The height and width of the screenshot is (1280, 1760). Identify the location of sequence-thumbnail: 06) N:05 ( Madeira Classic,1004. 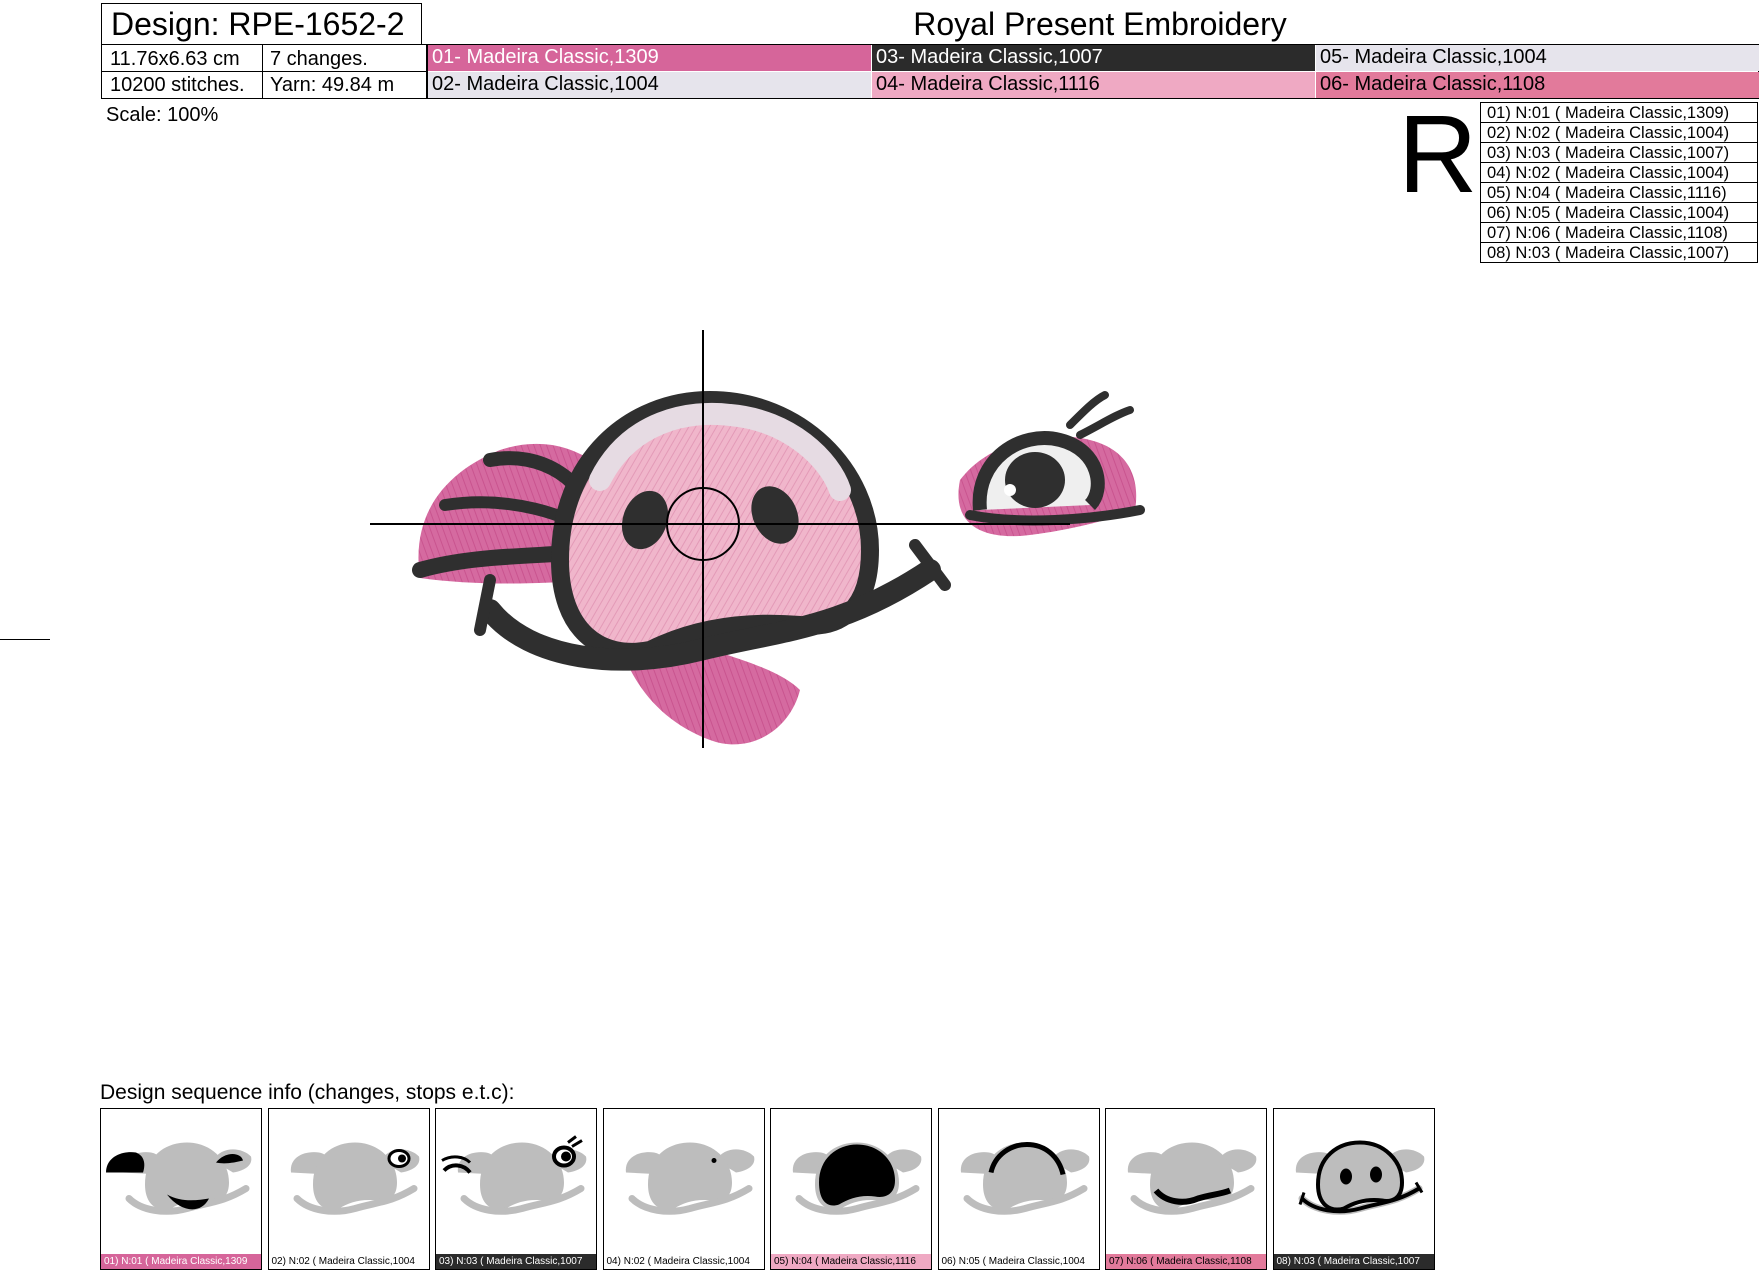
(1018, 1189).